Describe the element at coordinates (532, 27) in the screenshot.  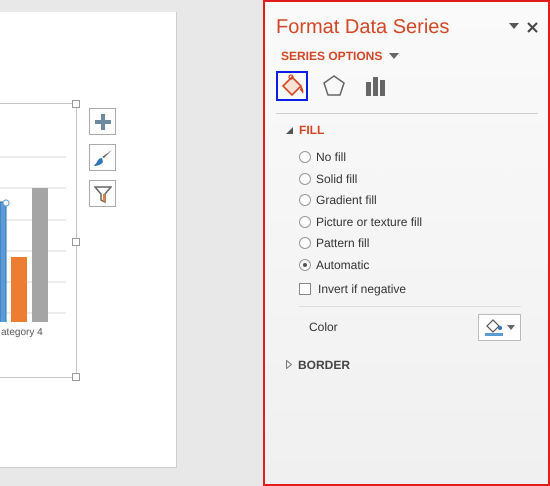
I see `close-icon` at that location.